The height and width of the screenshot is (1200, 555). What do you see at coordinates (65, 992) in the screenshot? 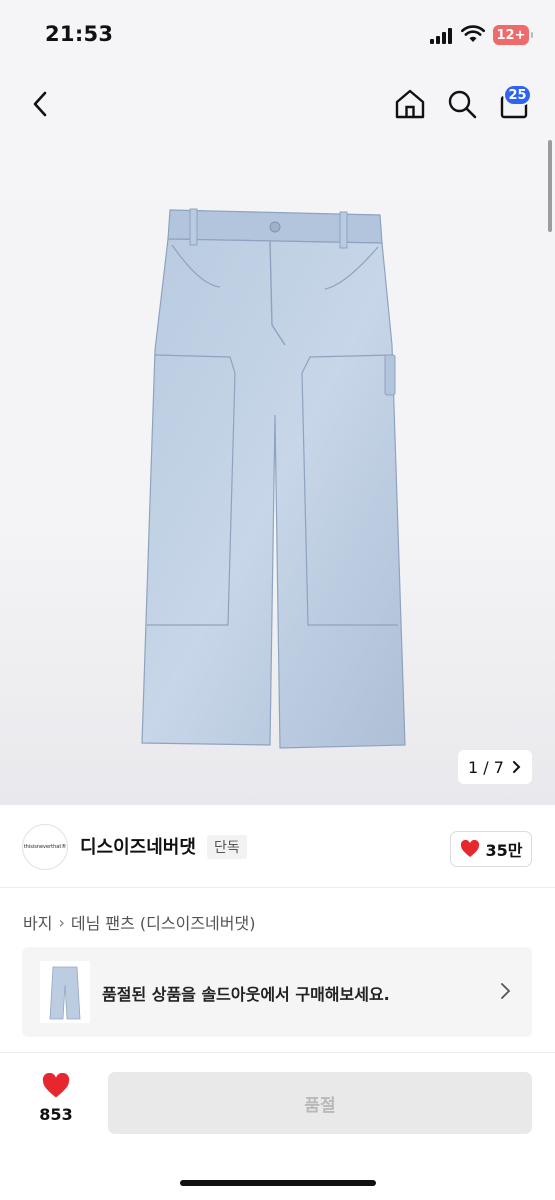
I see `product-thumbnail` at bounding box center [65, 992].